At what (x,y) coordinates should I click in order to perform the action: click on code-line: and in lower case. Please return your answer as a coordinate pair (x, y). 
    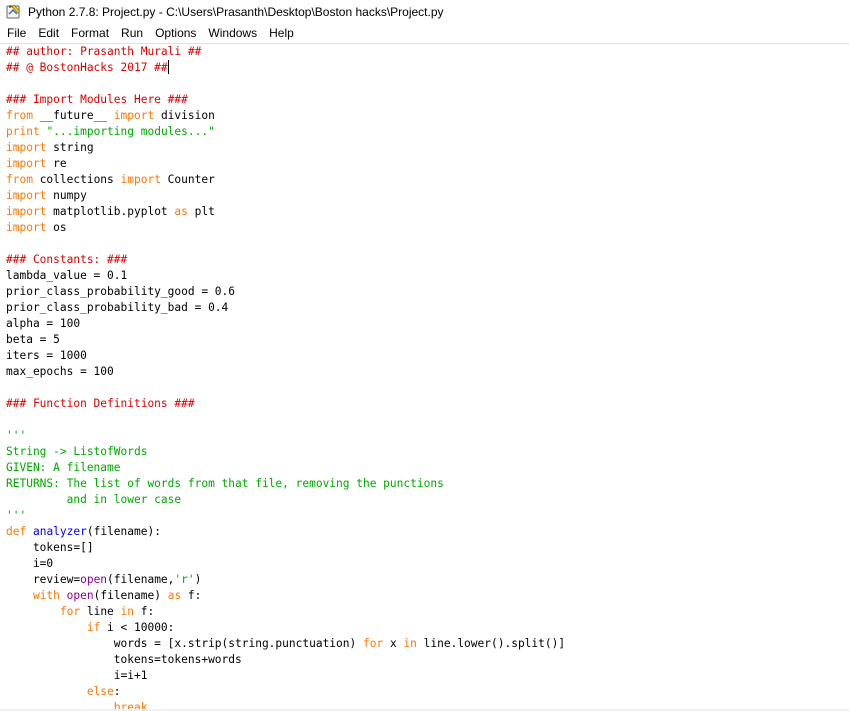
    Looking at the image, I should click on (285, 500).